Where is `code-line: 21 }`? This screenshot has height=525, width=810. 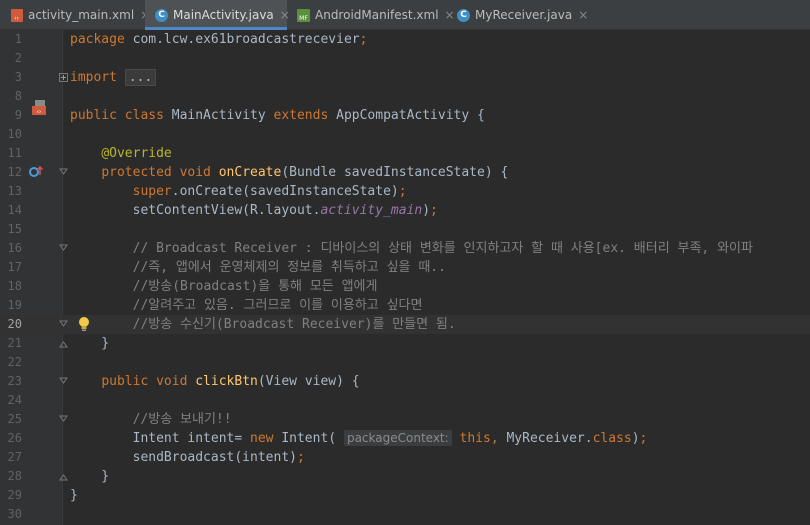
code-line: 21 } is located at coordinates (405, 343).